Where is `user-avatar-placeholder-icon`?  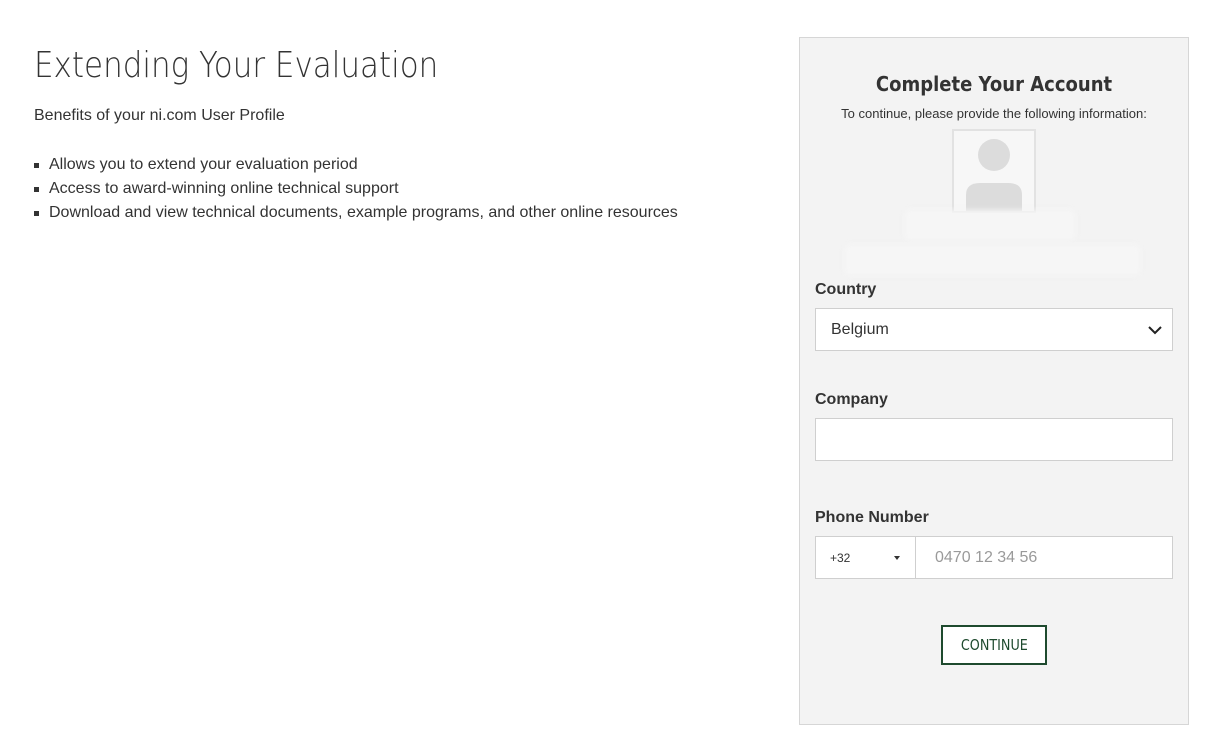 user-avatar-placeholder-icon is located at coordinates (994, 171).